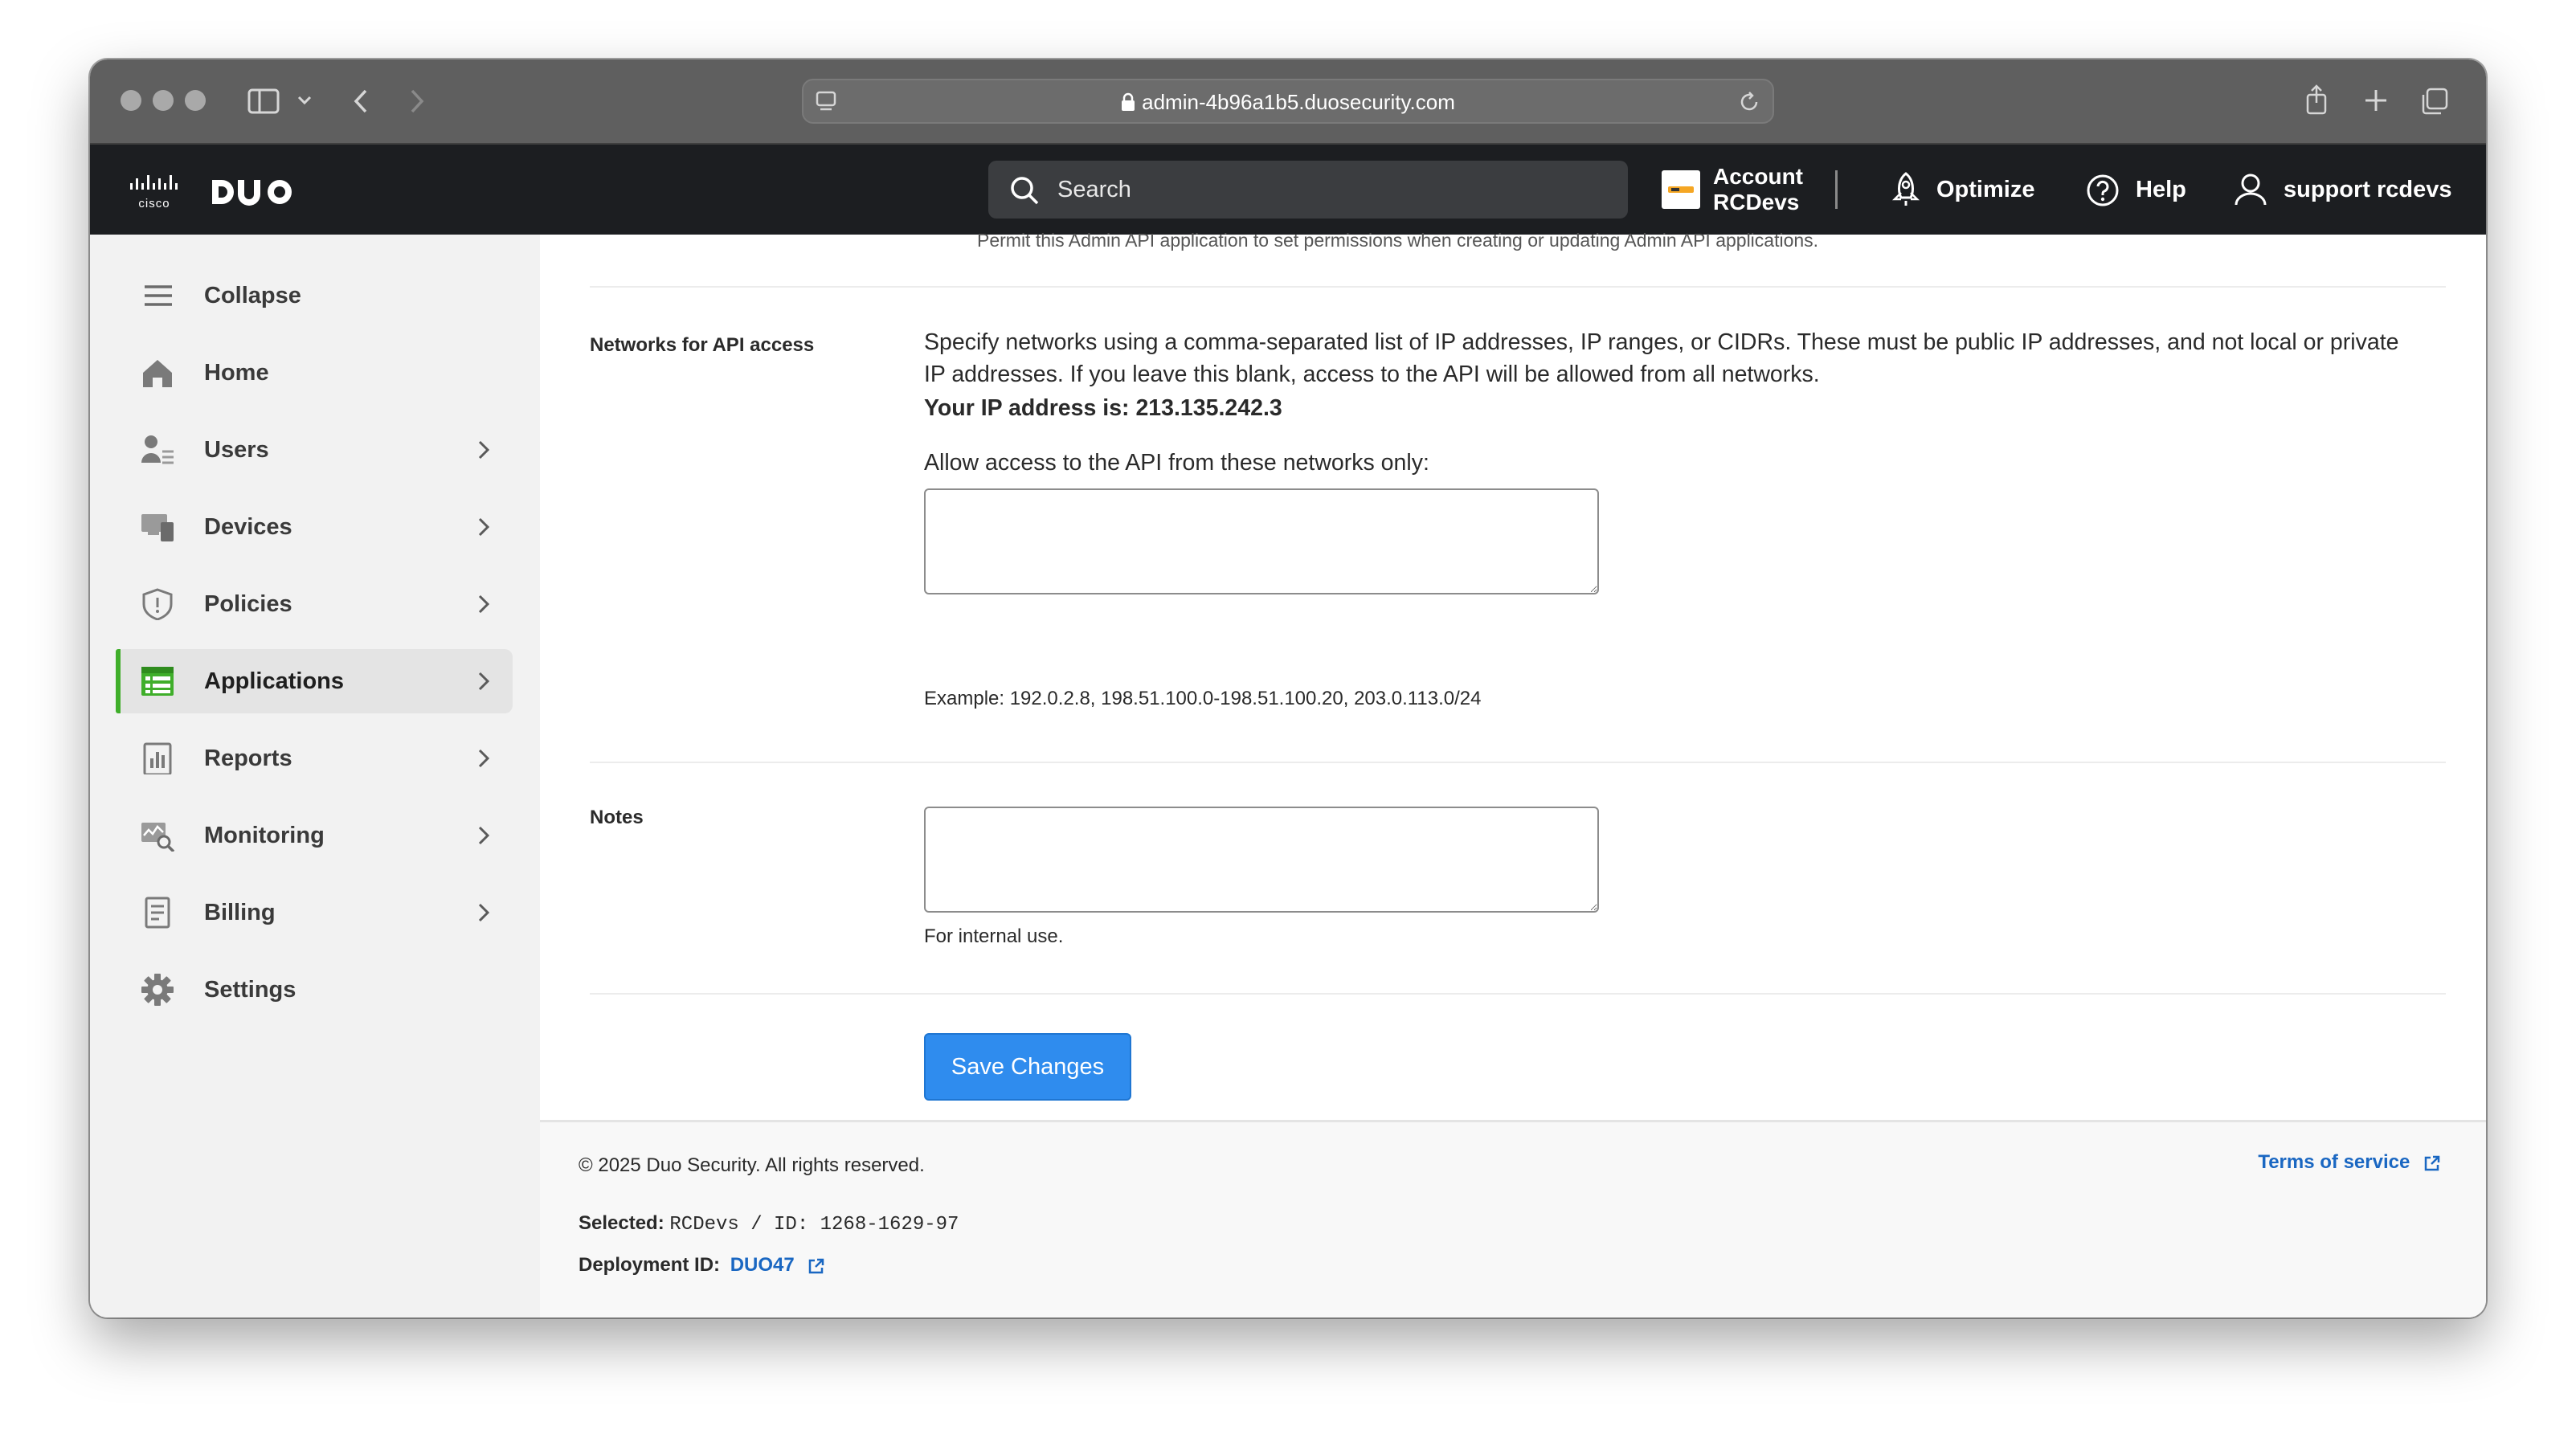 The image size is (2576, 1438). I want to click on sidebar-item-label: Applications, so click(274, 681).